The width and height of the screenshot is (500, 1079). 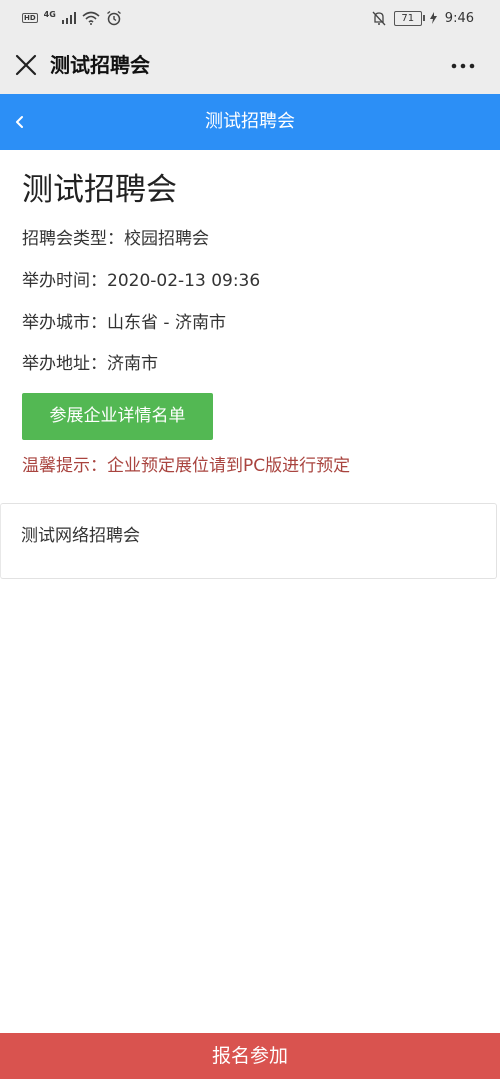 What do you see at coordinates (250, 1056) in the screenshot?
I see `register-button: 报名参加` at bounding box center [250, 1056].